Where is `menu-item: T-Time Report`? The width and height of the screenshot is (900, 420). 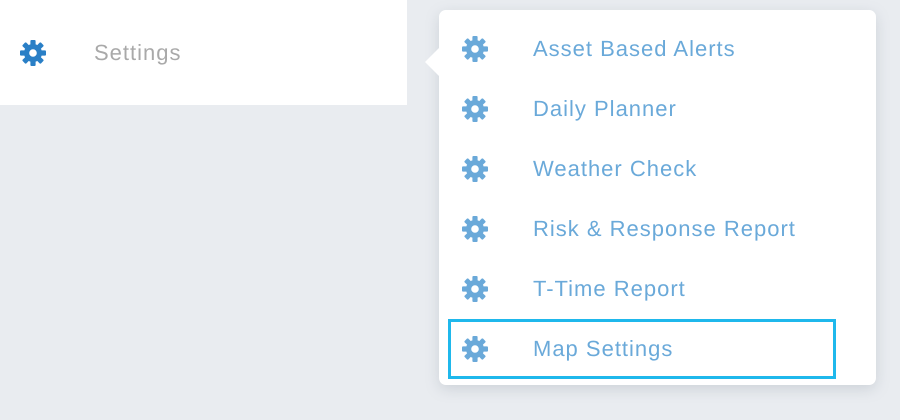 menu-item: T-Time Report is located at coordinates (642, 289).